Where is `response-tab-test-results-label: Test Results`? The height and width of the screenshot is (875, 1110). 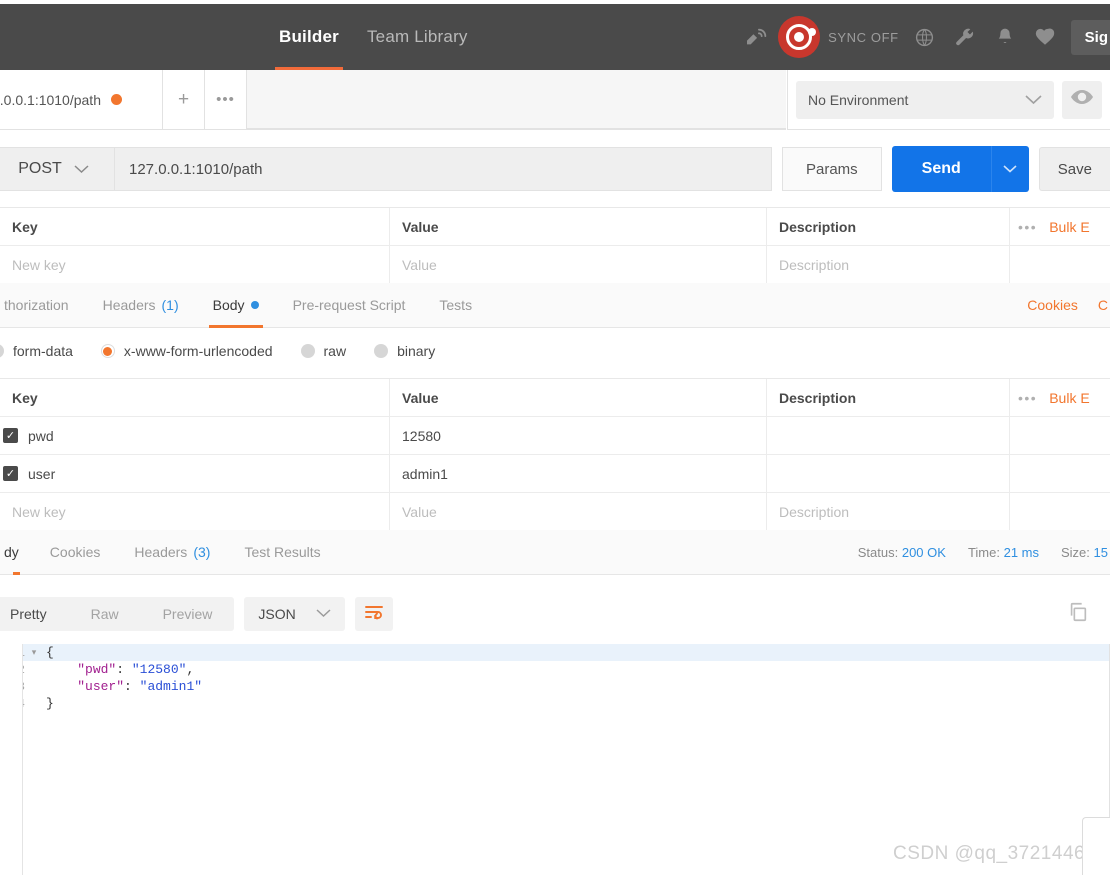
response-tab-test-results-label: Test Results is located at coordinates (282, 552).